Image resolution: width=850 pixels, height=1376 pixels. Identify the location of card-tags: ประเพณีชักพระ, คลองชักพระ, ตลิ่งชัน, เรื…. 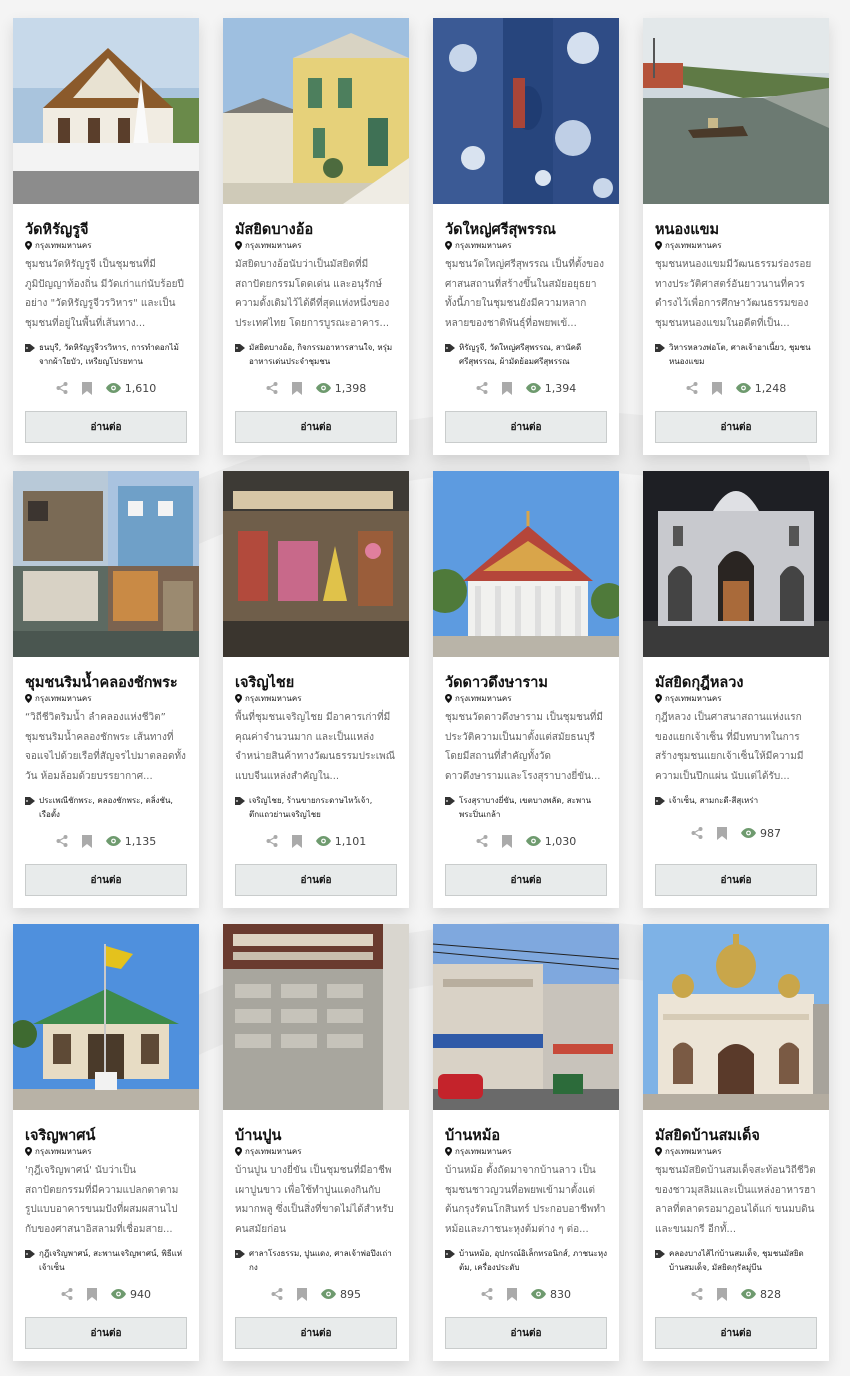
(106, 808).